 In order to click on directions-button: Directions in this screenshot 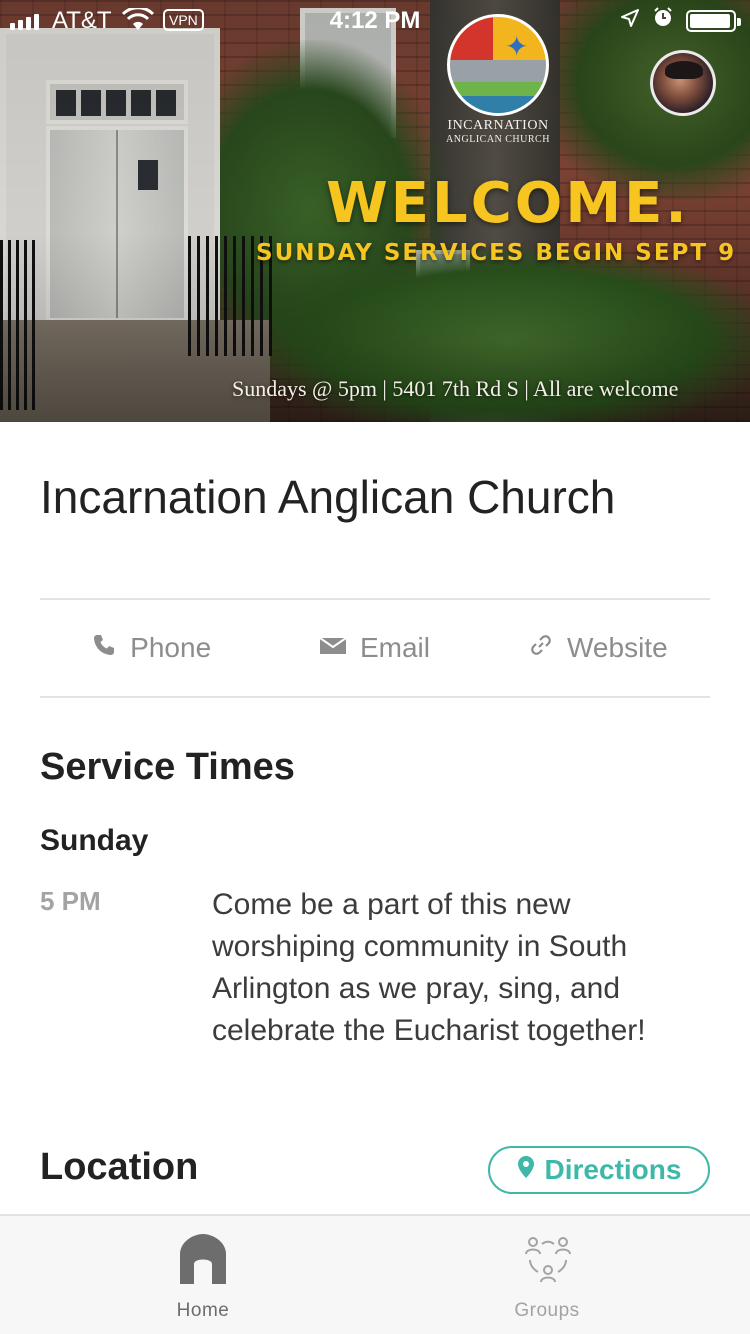, I will do `click(599, 1170)`.